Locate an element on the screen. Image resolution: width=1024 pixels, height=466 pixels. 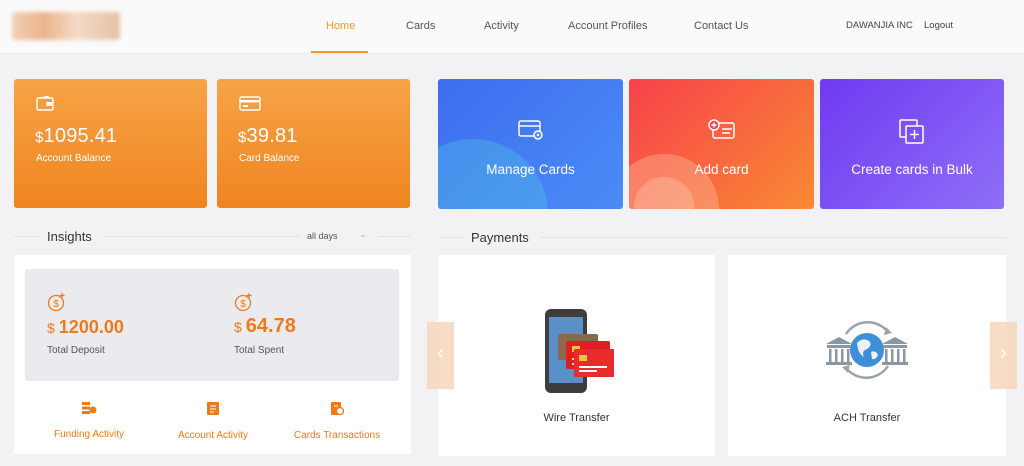
nav-account-profiles: Account Profiles is located at coordinates (607, 26).